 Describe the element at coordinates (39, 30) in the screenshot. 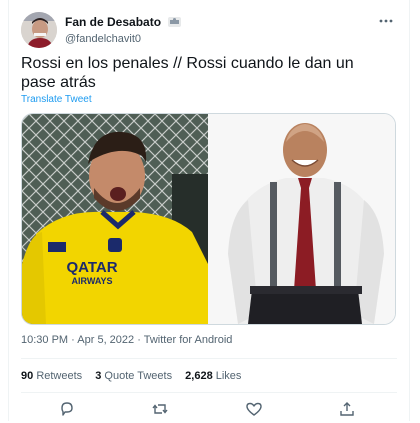

I see `avatar` at that location.